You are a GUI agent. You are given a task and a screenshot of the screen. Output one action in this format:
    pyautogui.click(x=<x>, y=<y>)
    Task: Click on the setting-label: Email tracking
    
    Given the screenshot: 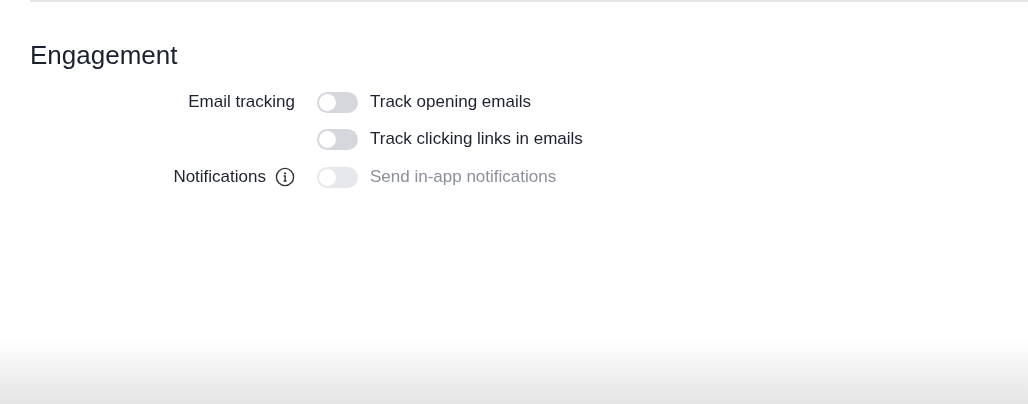 What is the action you would take?
    pyautogui.click(x=241, y=102)
    